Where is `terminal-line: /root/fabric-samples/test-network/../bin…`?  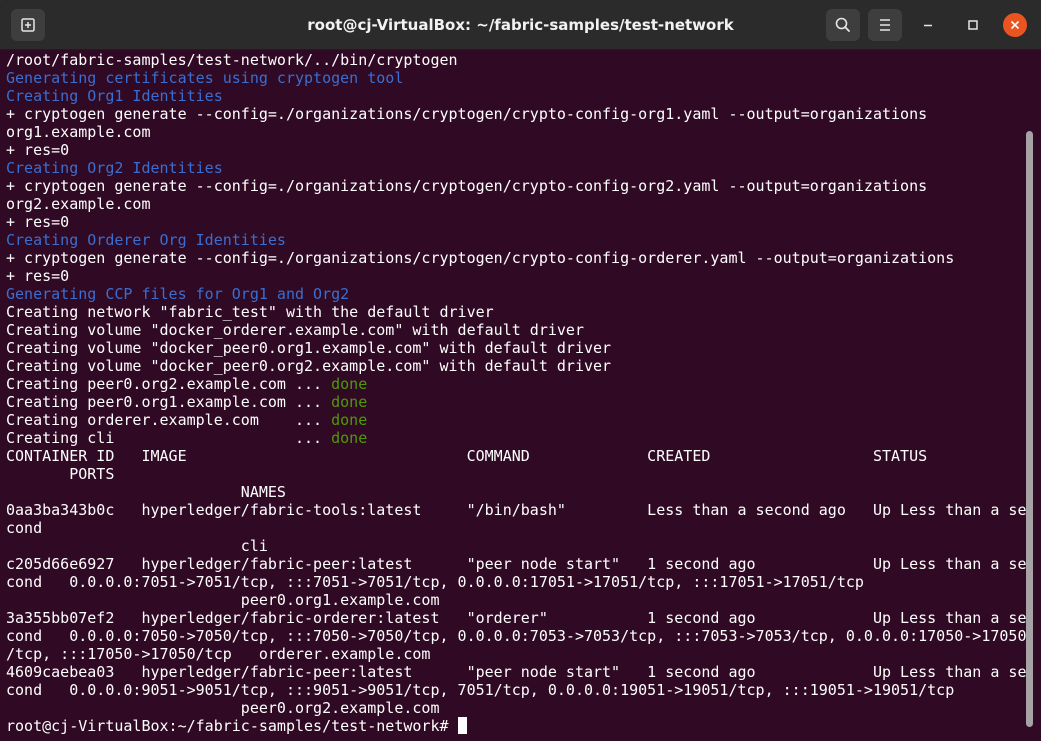
terminal-line: /root/fabric-samples/test-network/../bin… is located at coordinates (518, 60).